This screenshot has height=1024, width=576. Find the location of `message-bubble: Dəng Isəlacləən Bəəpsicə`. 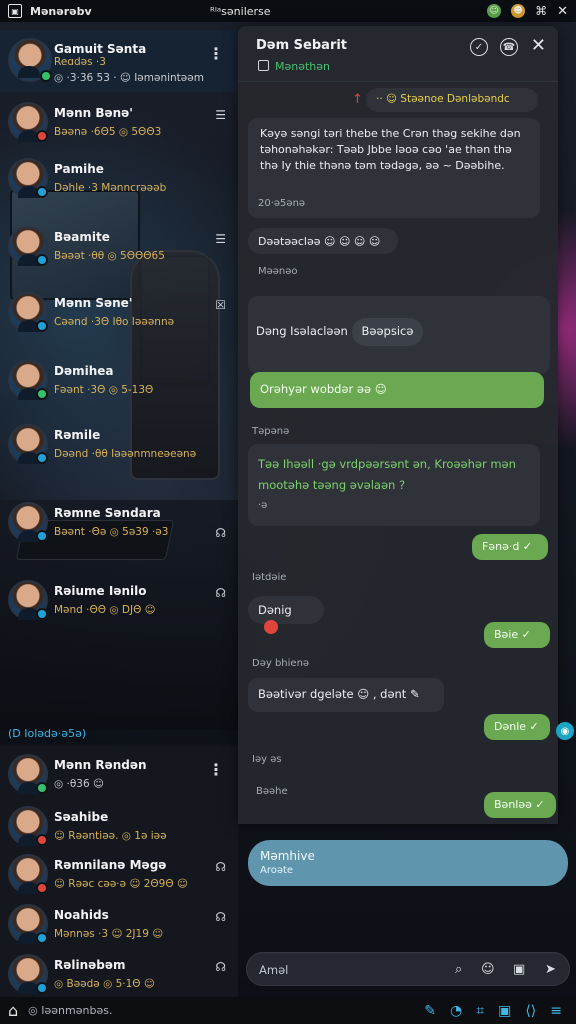

message-bubble: Dəng Isəlacləən Bəəpsicə is located at coordinates (399, 335).